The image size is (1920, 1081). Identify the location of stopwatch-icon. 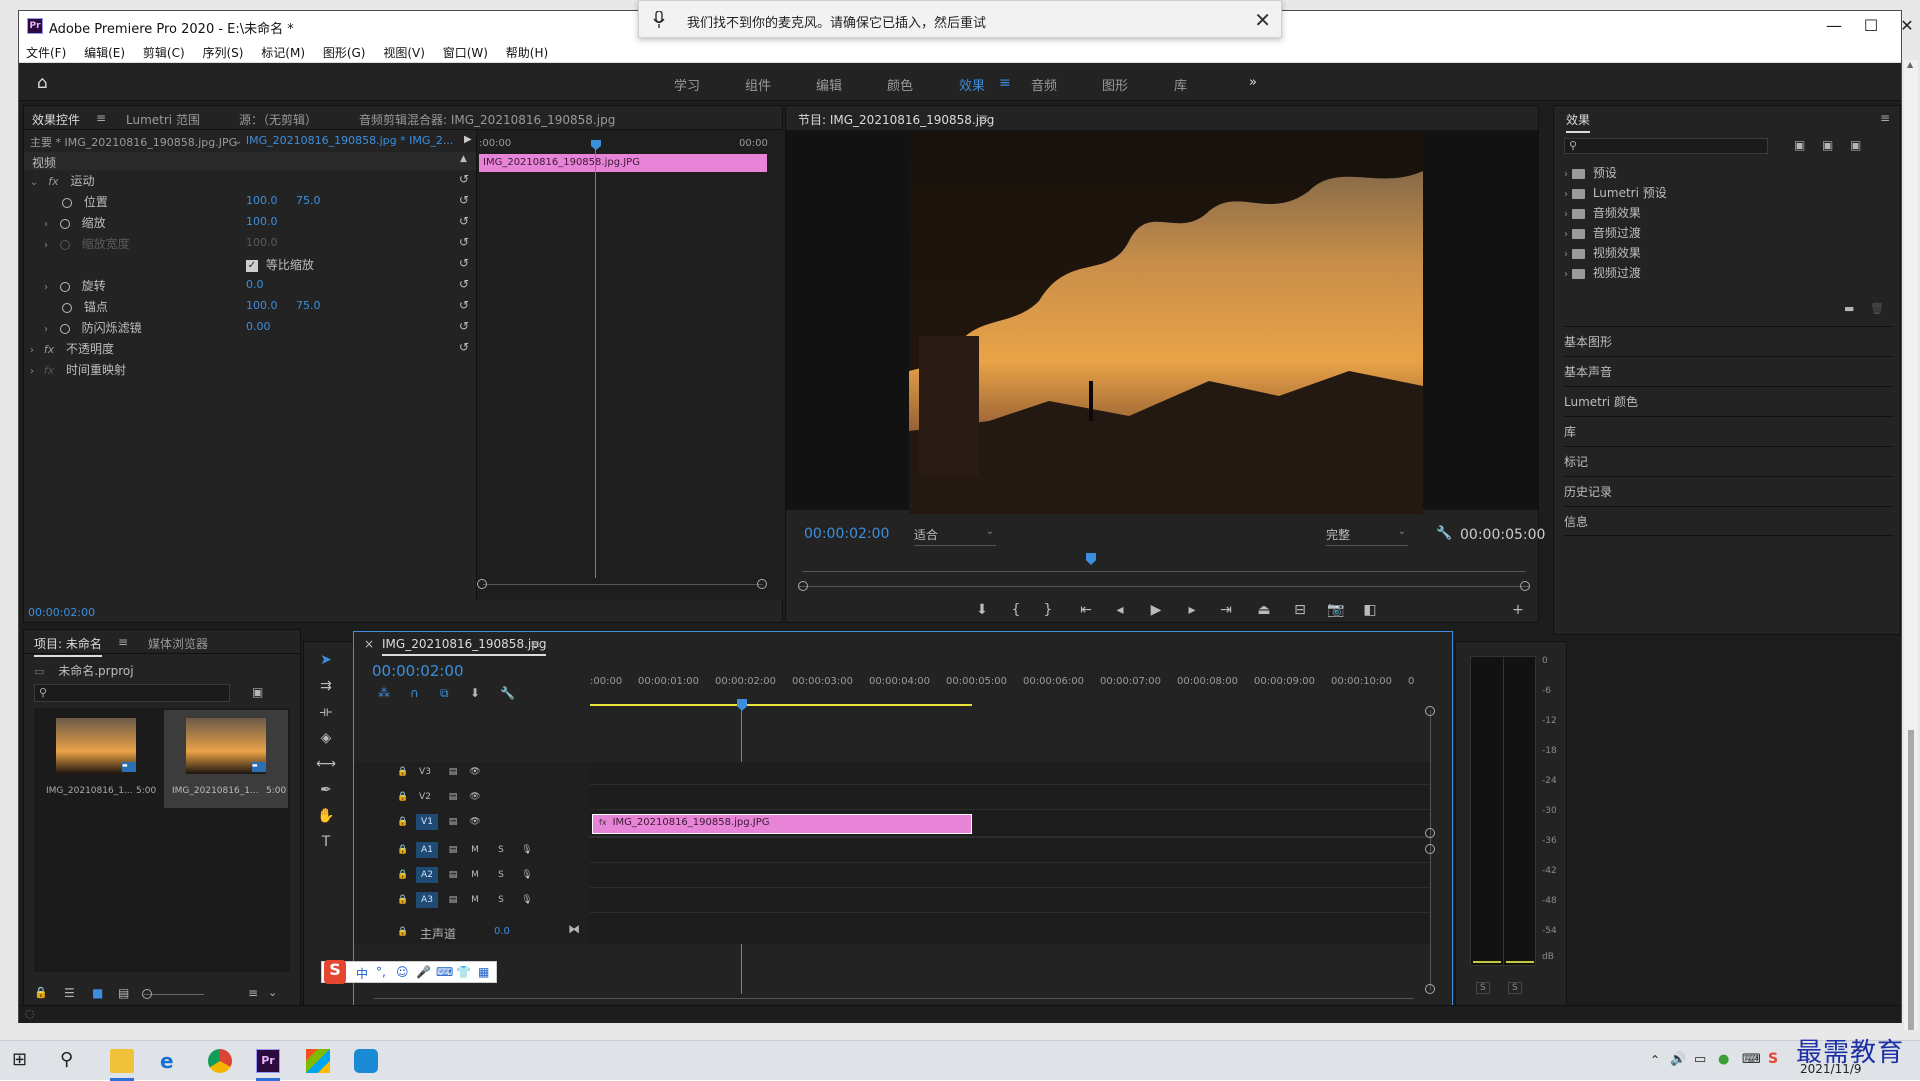
(64, 244).